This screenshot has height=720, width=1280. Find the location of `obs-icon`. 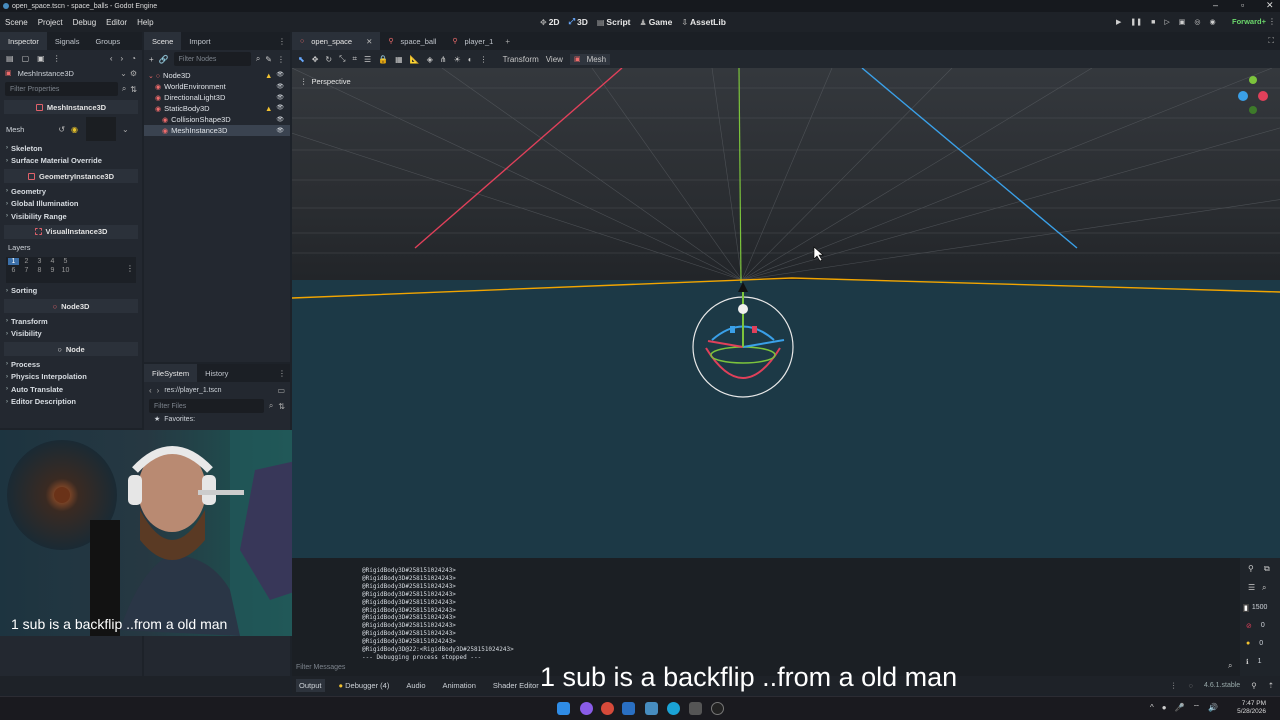

obs-icon is located at coordinates (717, 708).